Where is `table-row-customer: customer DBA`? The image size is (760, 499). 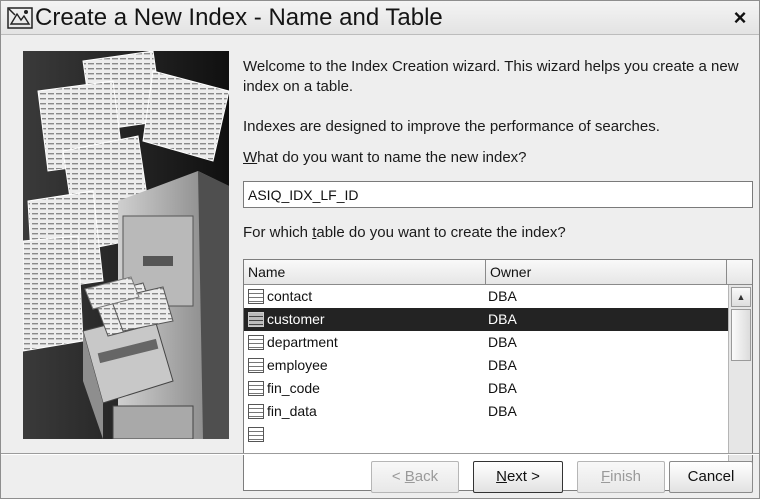 table-row-customer: customer DBA is located at coordinates (486, 319).